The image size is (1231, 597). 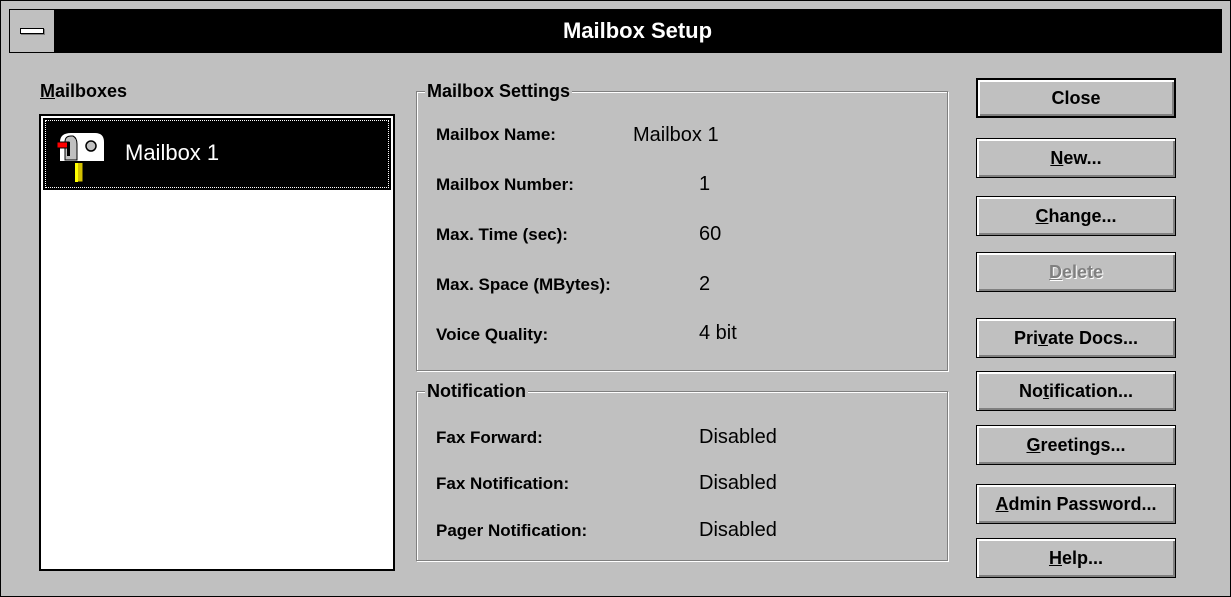 What do you see at coordinates (1002, 504) in the screenshot?
I see `admin-password-button-mnemonic: A` at bounding box center [1002, 504].